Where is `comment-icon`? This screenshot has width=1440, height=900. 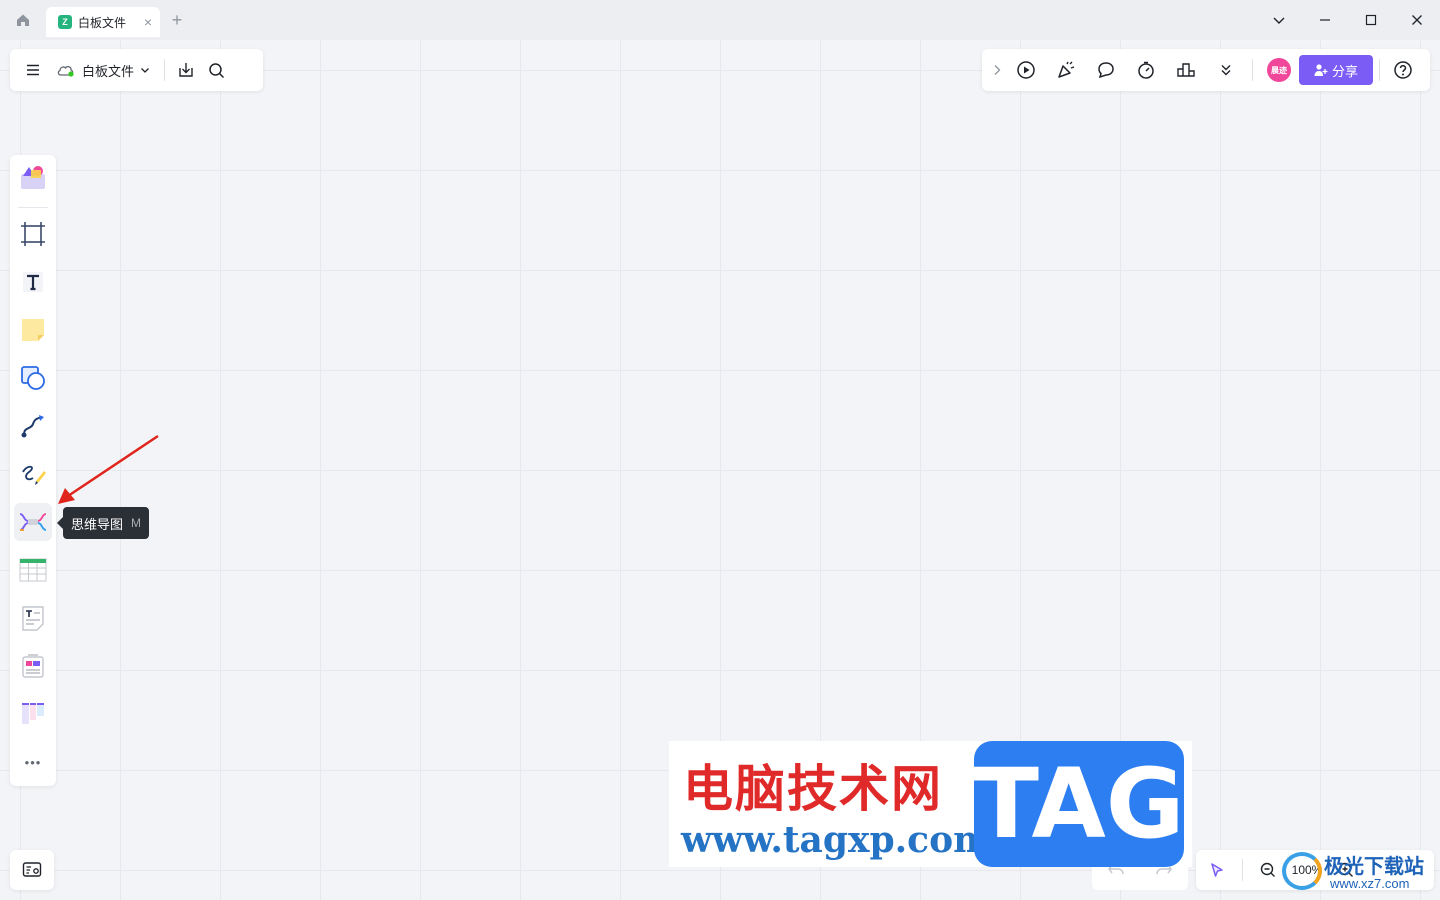 comment-icon is located at coordinates (1106, 70).